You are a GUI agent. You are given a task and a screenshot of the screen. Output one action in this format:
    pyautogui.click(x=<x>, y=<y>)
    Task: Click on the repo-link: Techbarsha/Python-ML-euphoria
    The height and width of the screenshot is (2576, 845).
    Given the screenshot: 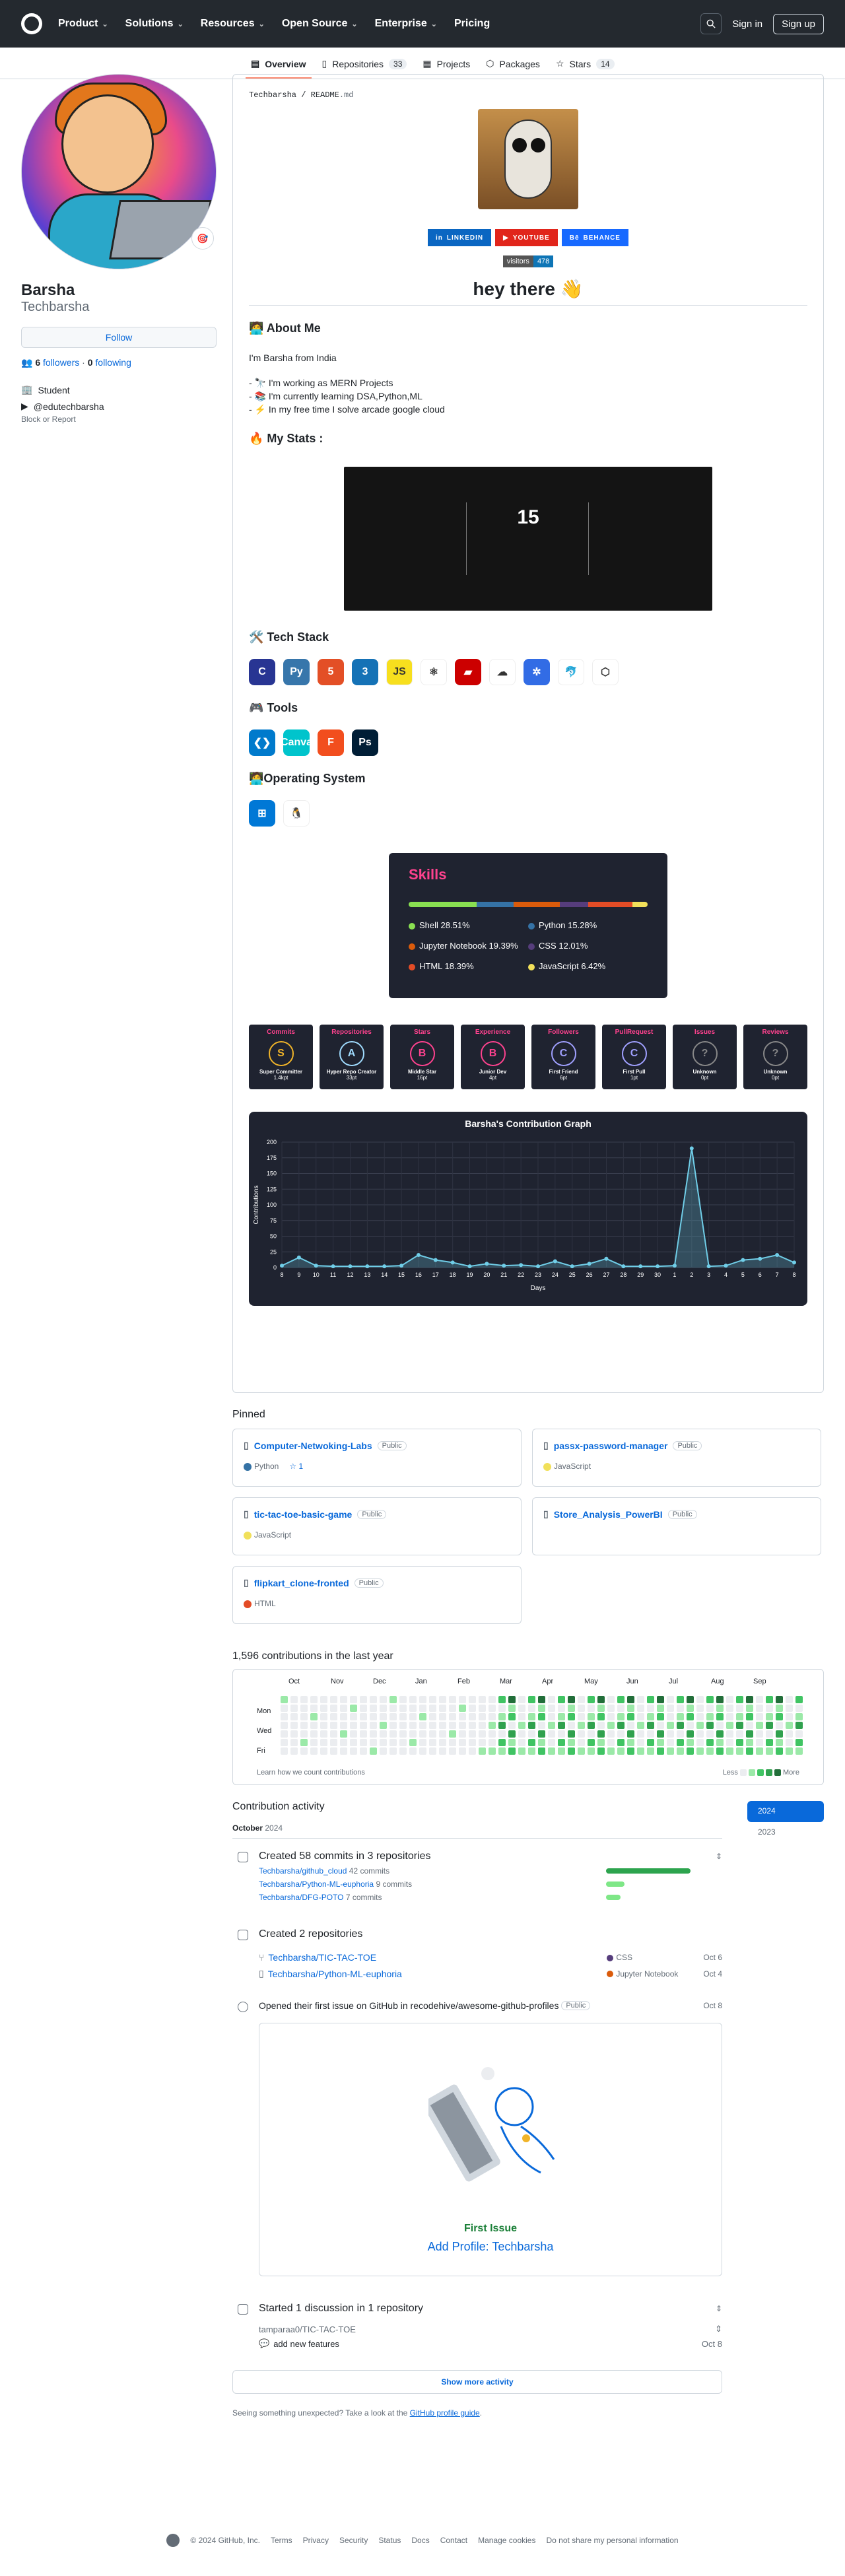 What is the action you would take?
    pyautogui.click(x=335, y=1974)
    